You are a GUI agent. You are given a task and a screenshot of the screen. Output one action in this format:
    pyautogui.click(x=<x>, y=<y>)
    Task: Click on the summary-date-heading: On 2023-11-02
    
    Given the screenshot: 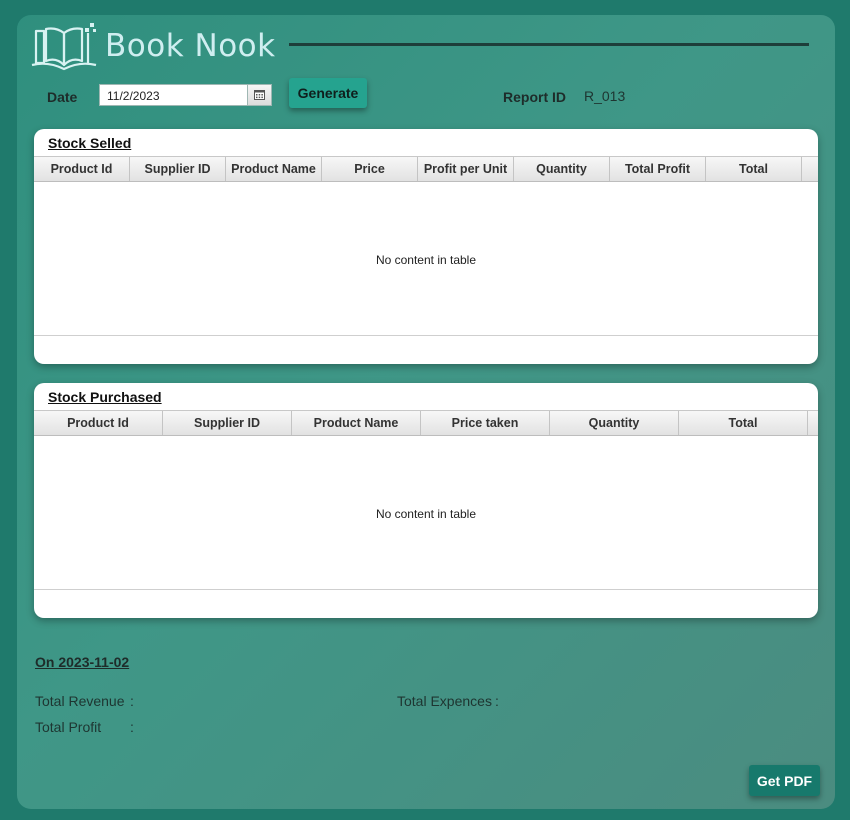 What is the action you would take?
    pyautogui.click(x=82, y=662)
    